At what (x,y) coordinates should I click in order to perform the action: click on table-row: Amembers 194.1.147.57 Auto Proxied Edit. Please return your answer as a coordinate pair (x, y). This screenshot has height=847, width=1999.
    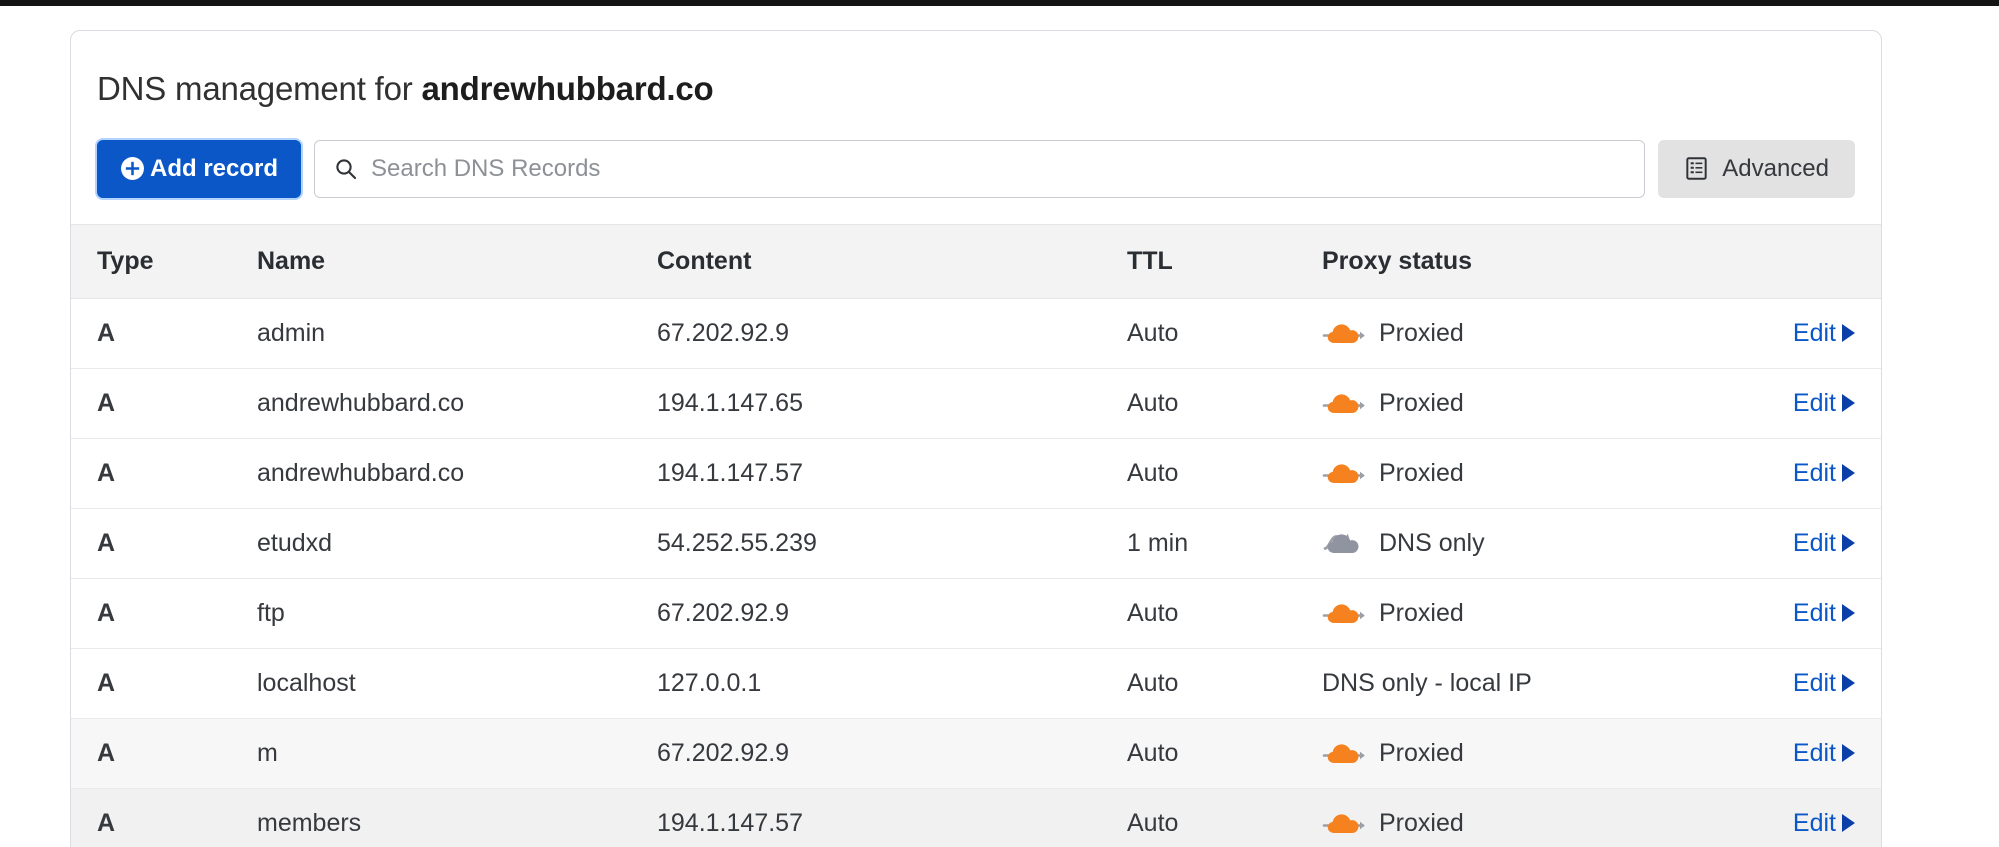
    Looking at the image, I should click on (976, 817).